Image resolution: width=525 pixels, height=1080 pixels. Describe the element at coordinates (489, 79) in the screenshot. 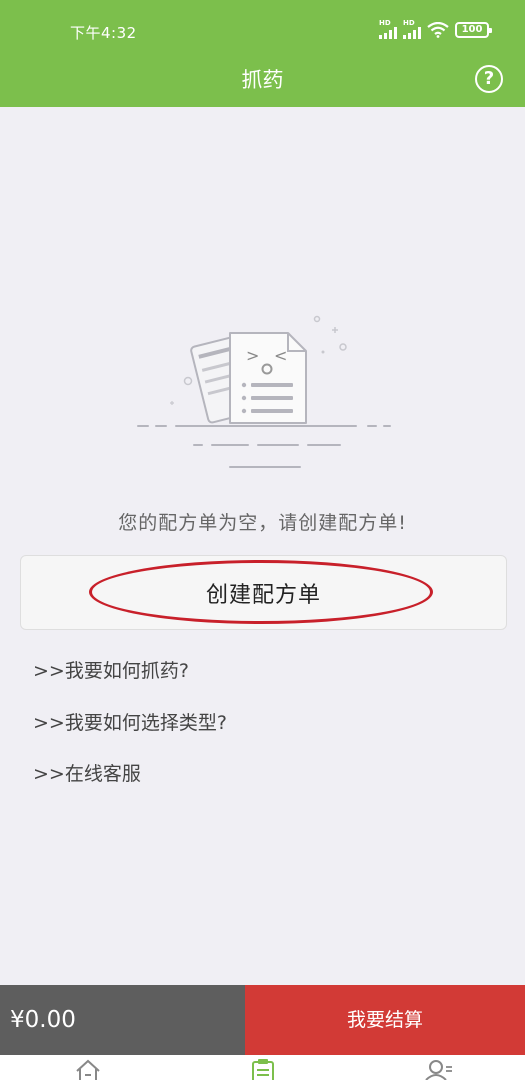

I see `question-circle-icon: ?` at that location.